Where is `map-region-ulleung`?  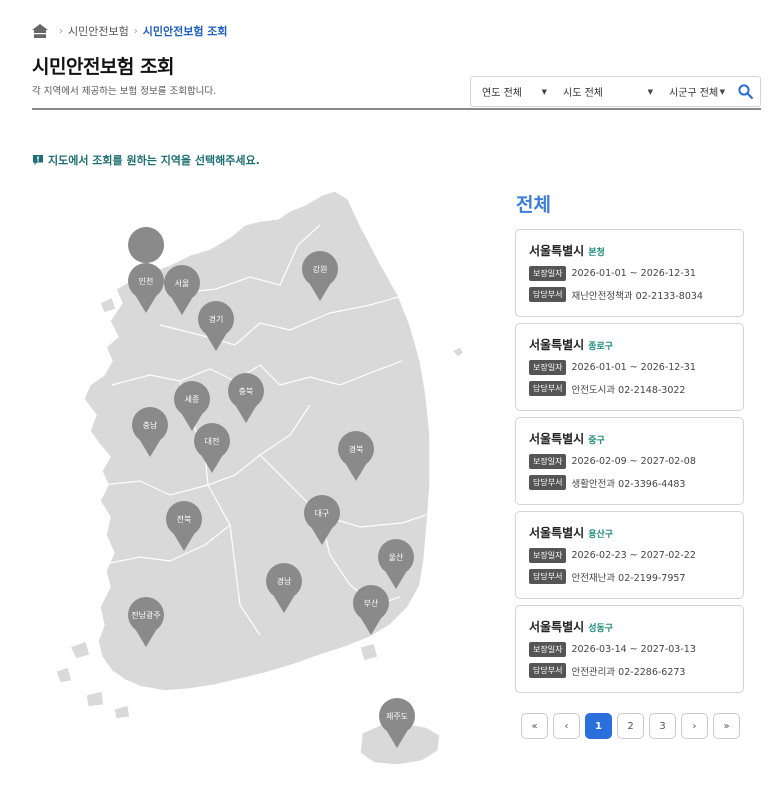 map-region-ulleung is located at coordinates (457, 352).